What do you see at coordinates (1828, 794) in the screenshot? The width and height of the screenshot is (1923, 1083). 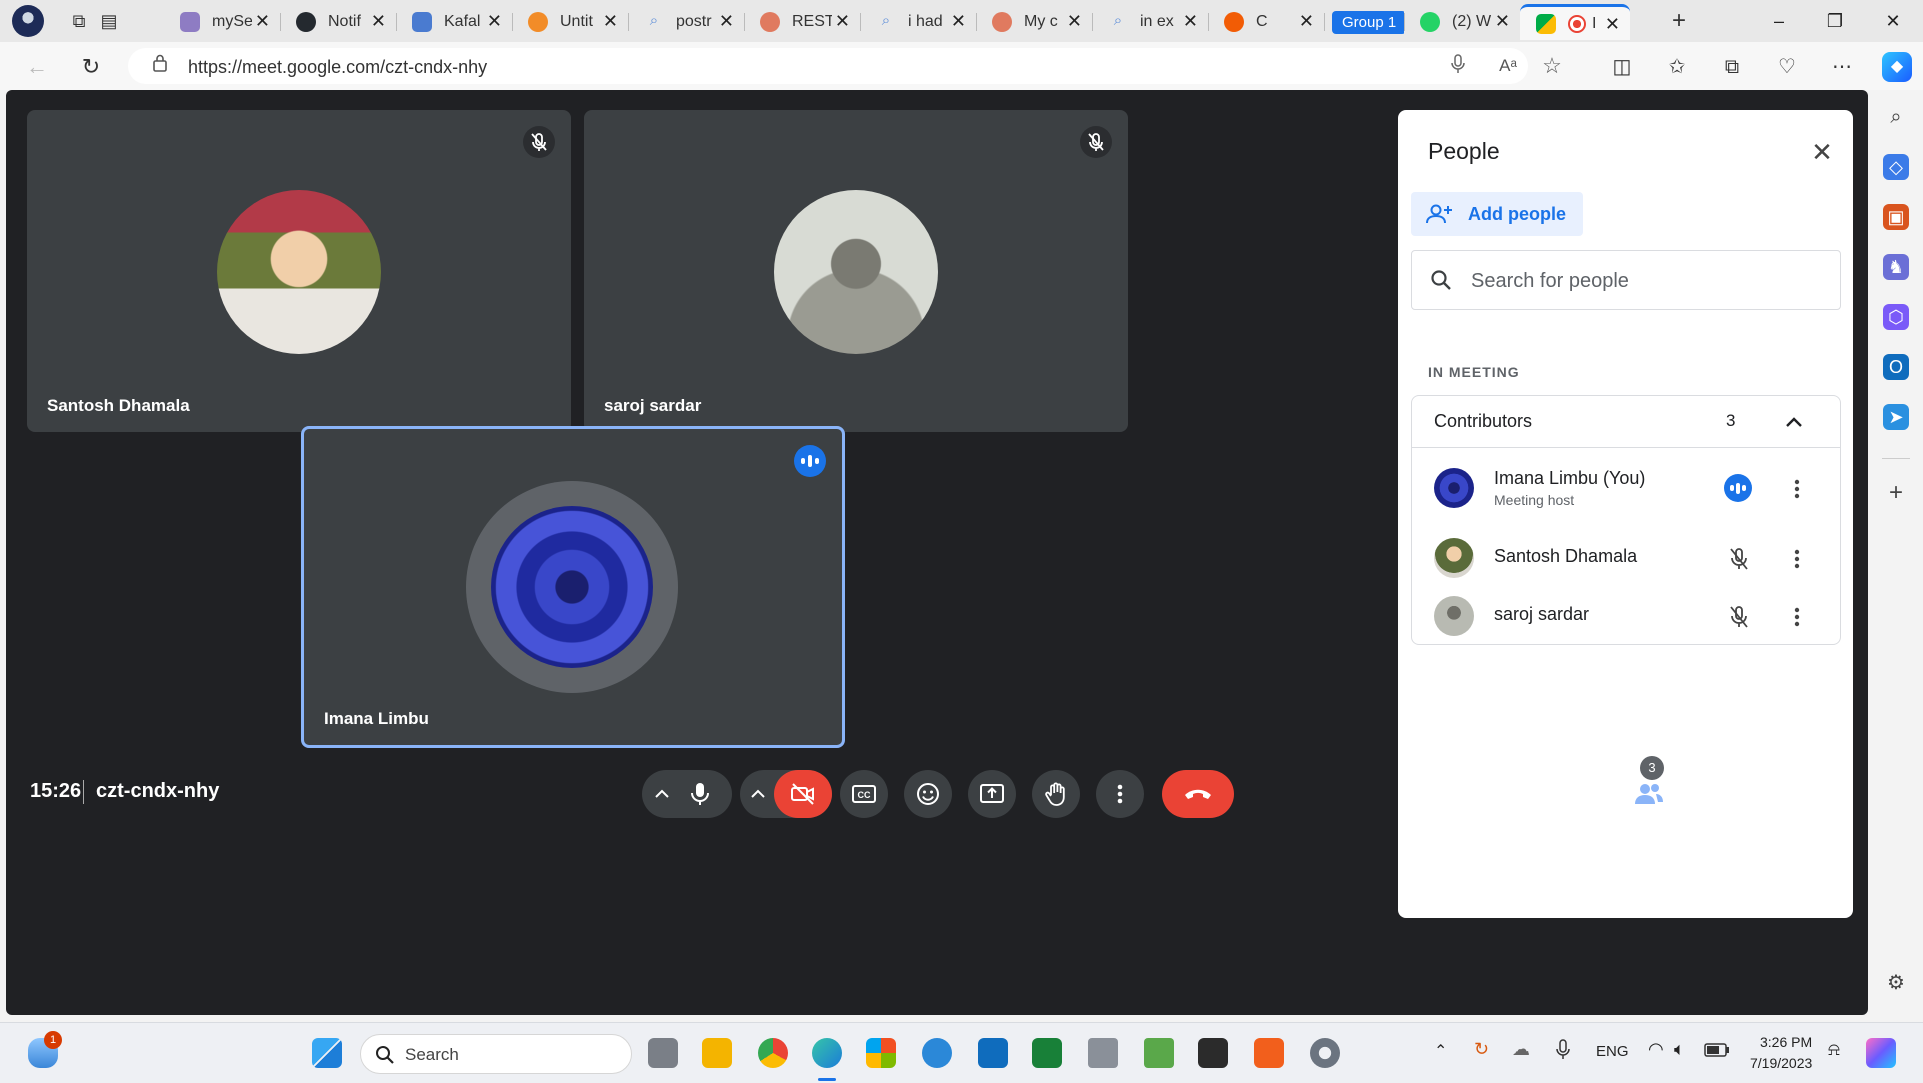 I see `host-controls-button` at bounding box center [1828, 794].